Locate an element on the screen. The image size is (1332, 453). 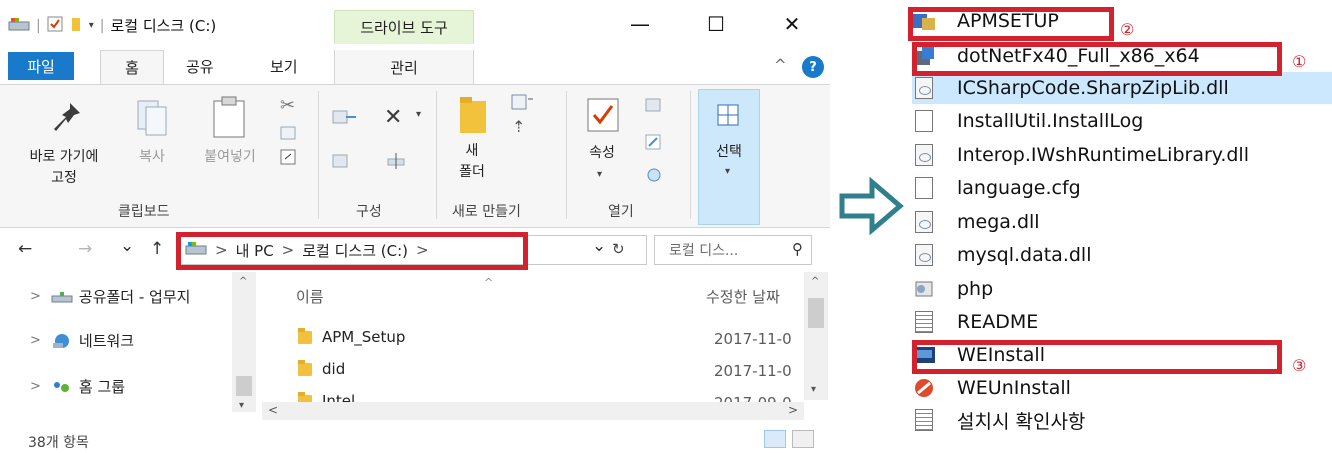
new-group-label: 새로 만들기 is located at coordinates (486, 212).